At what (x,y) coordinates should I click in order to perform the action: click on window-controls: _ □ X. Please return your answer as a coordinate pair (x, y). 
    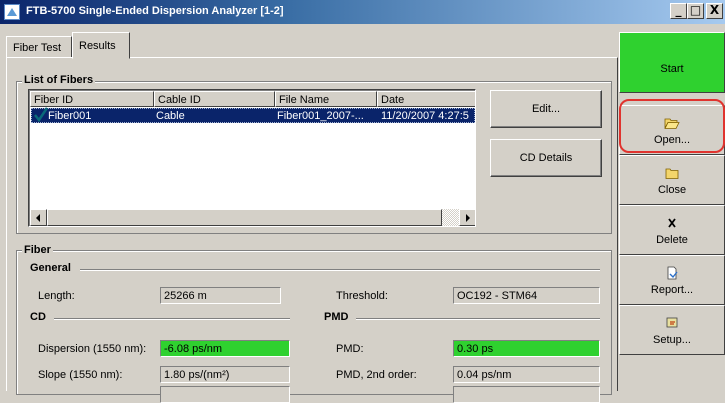
    Looking at the image, I should click on (696, 11).